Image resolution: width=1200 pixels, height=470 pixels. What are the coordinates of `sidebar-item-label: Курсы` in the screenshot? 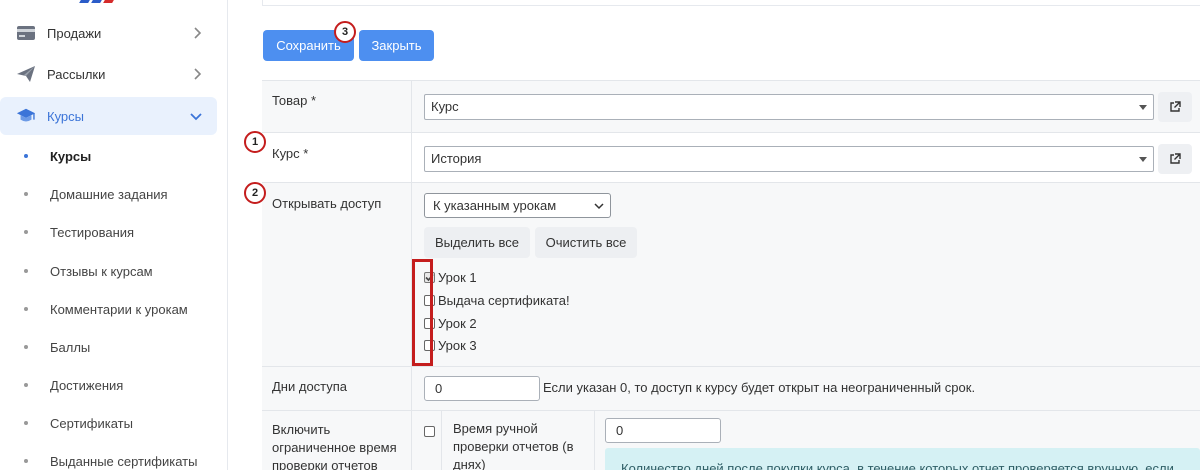 It's located at (66, 116).